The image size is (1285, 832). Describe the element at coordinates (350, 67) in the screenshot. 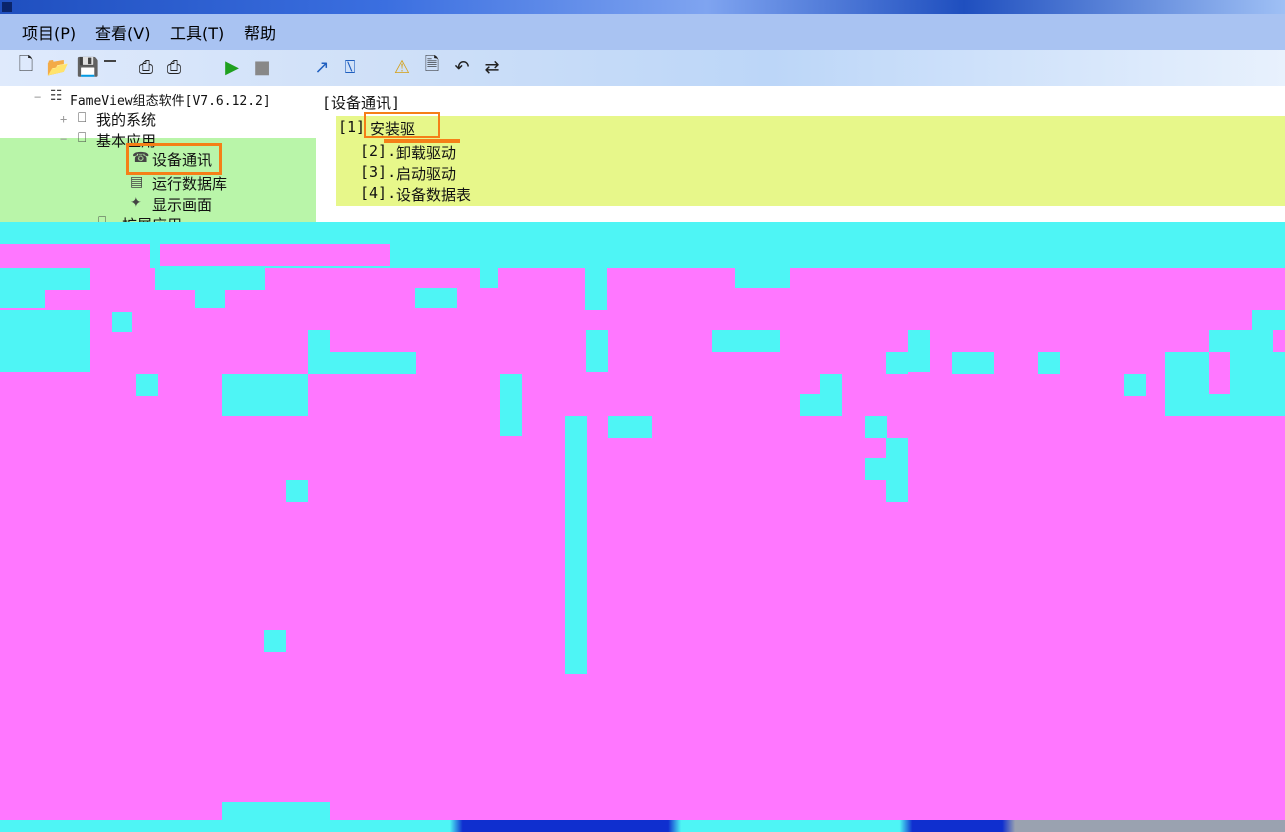

I see `chart-icon: ⍂` at that location.